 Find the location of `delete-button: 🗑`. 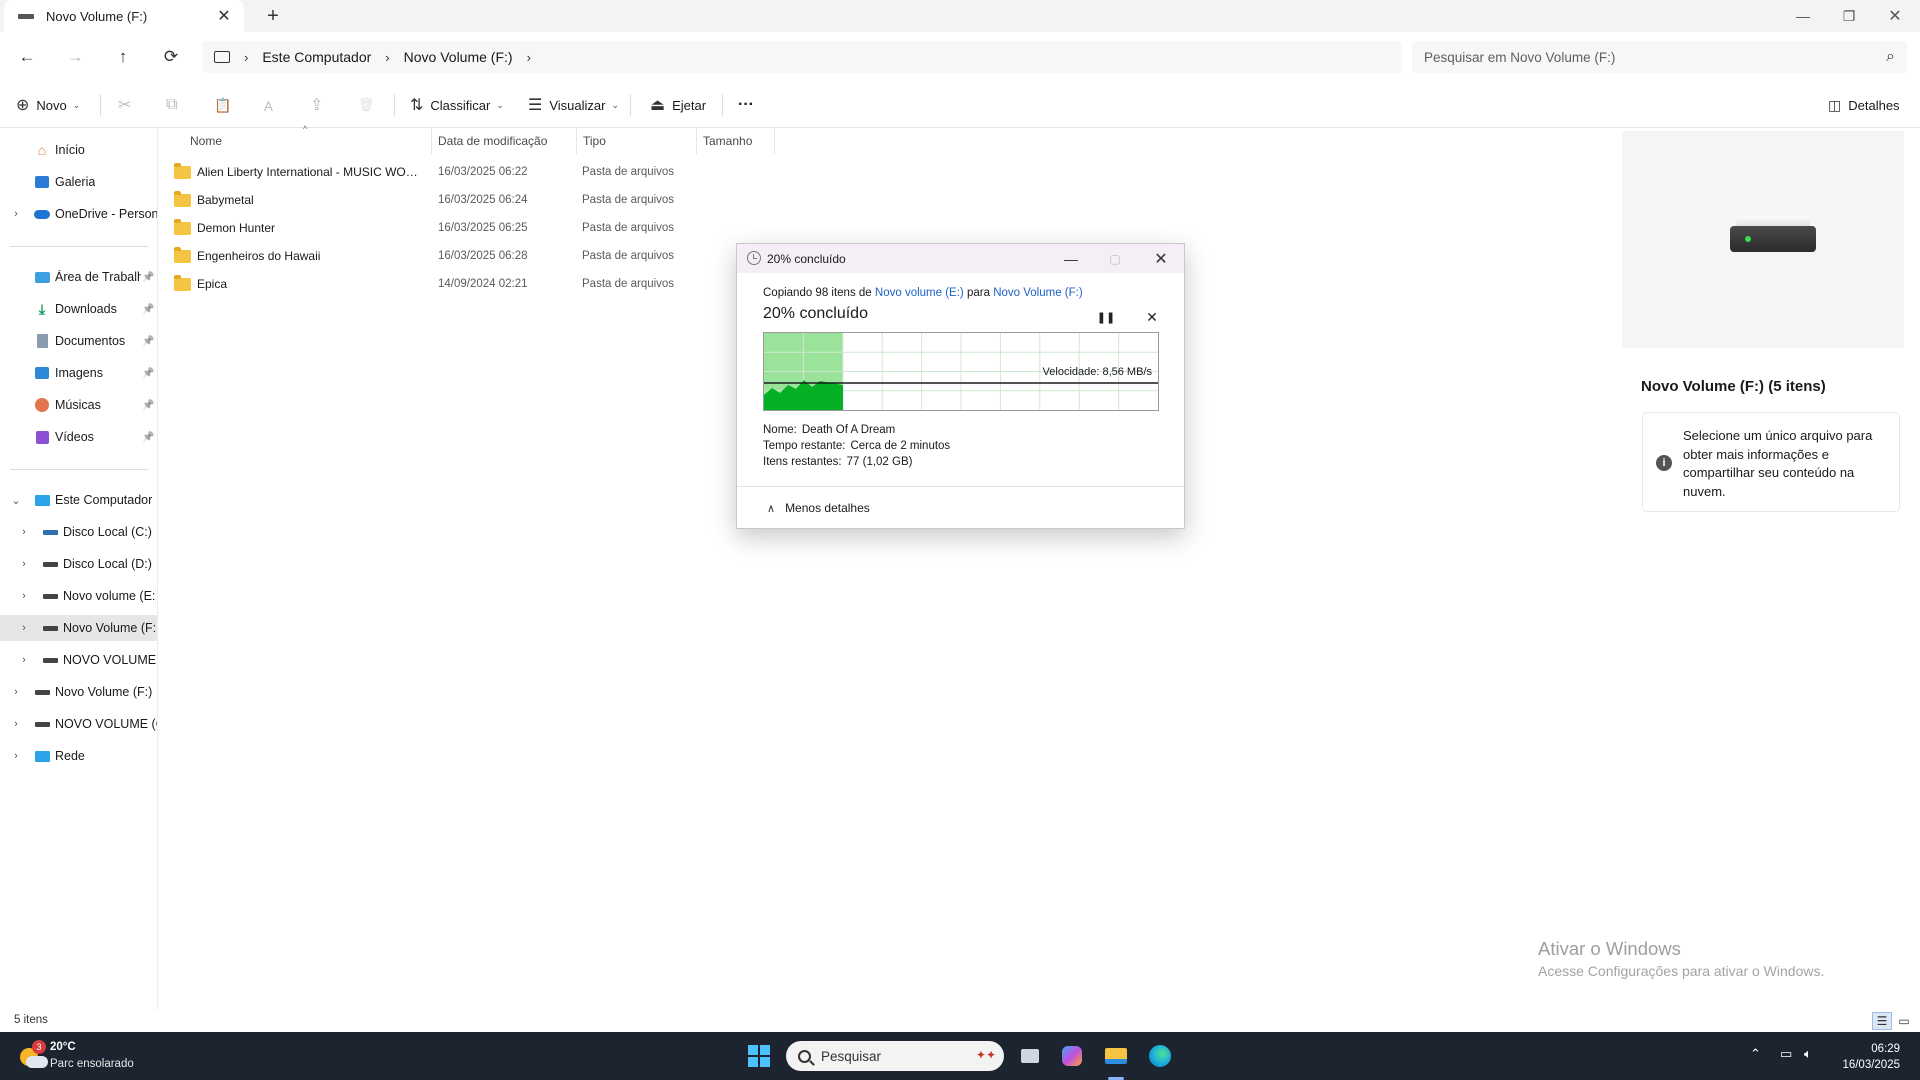

delete-button: 🗑 is located at coordinates (370, 105).